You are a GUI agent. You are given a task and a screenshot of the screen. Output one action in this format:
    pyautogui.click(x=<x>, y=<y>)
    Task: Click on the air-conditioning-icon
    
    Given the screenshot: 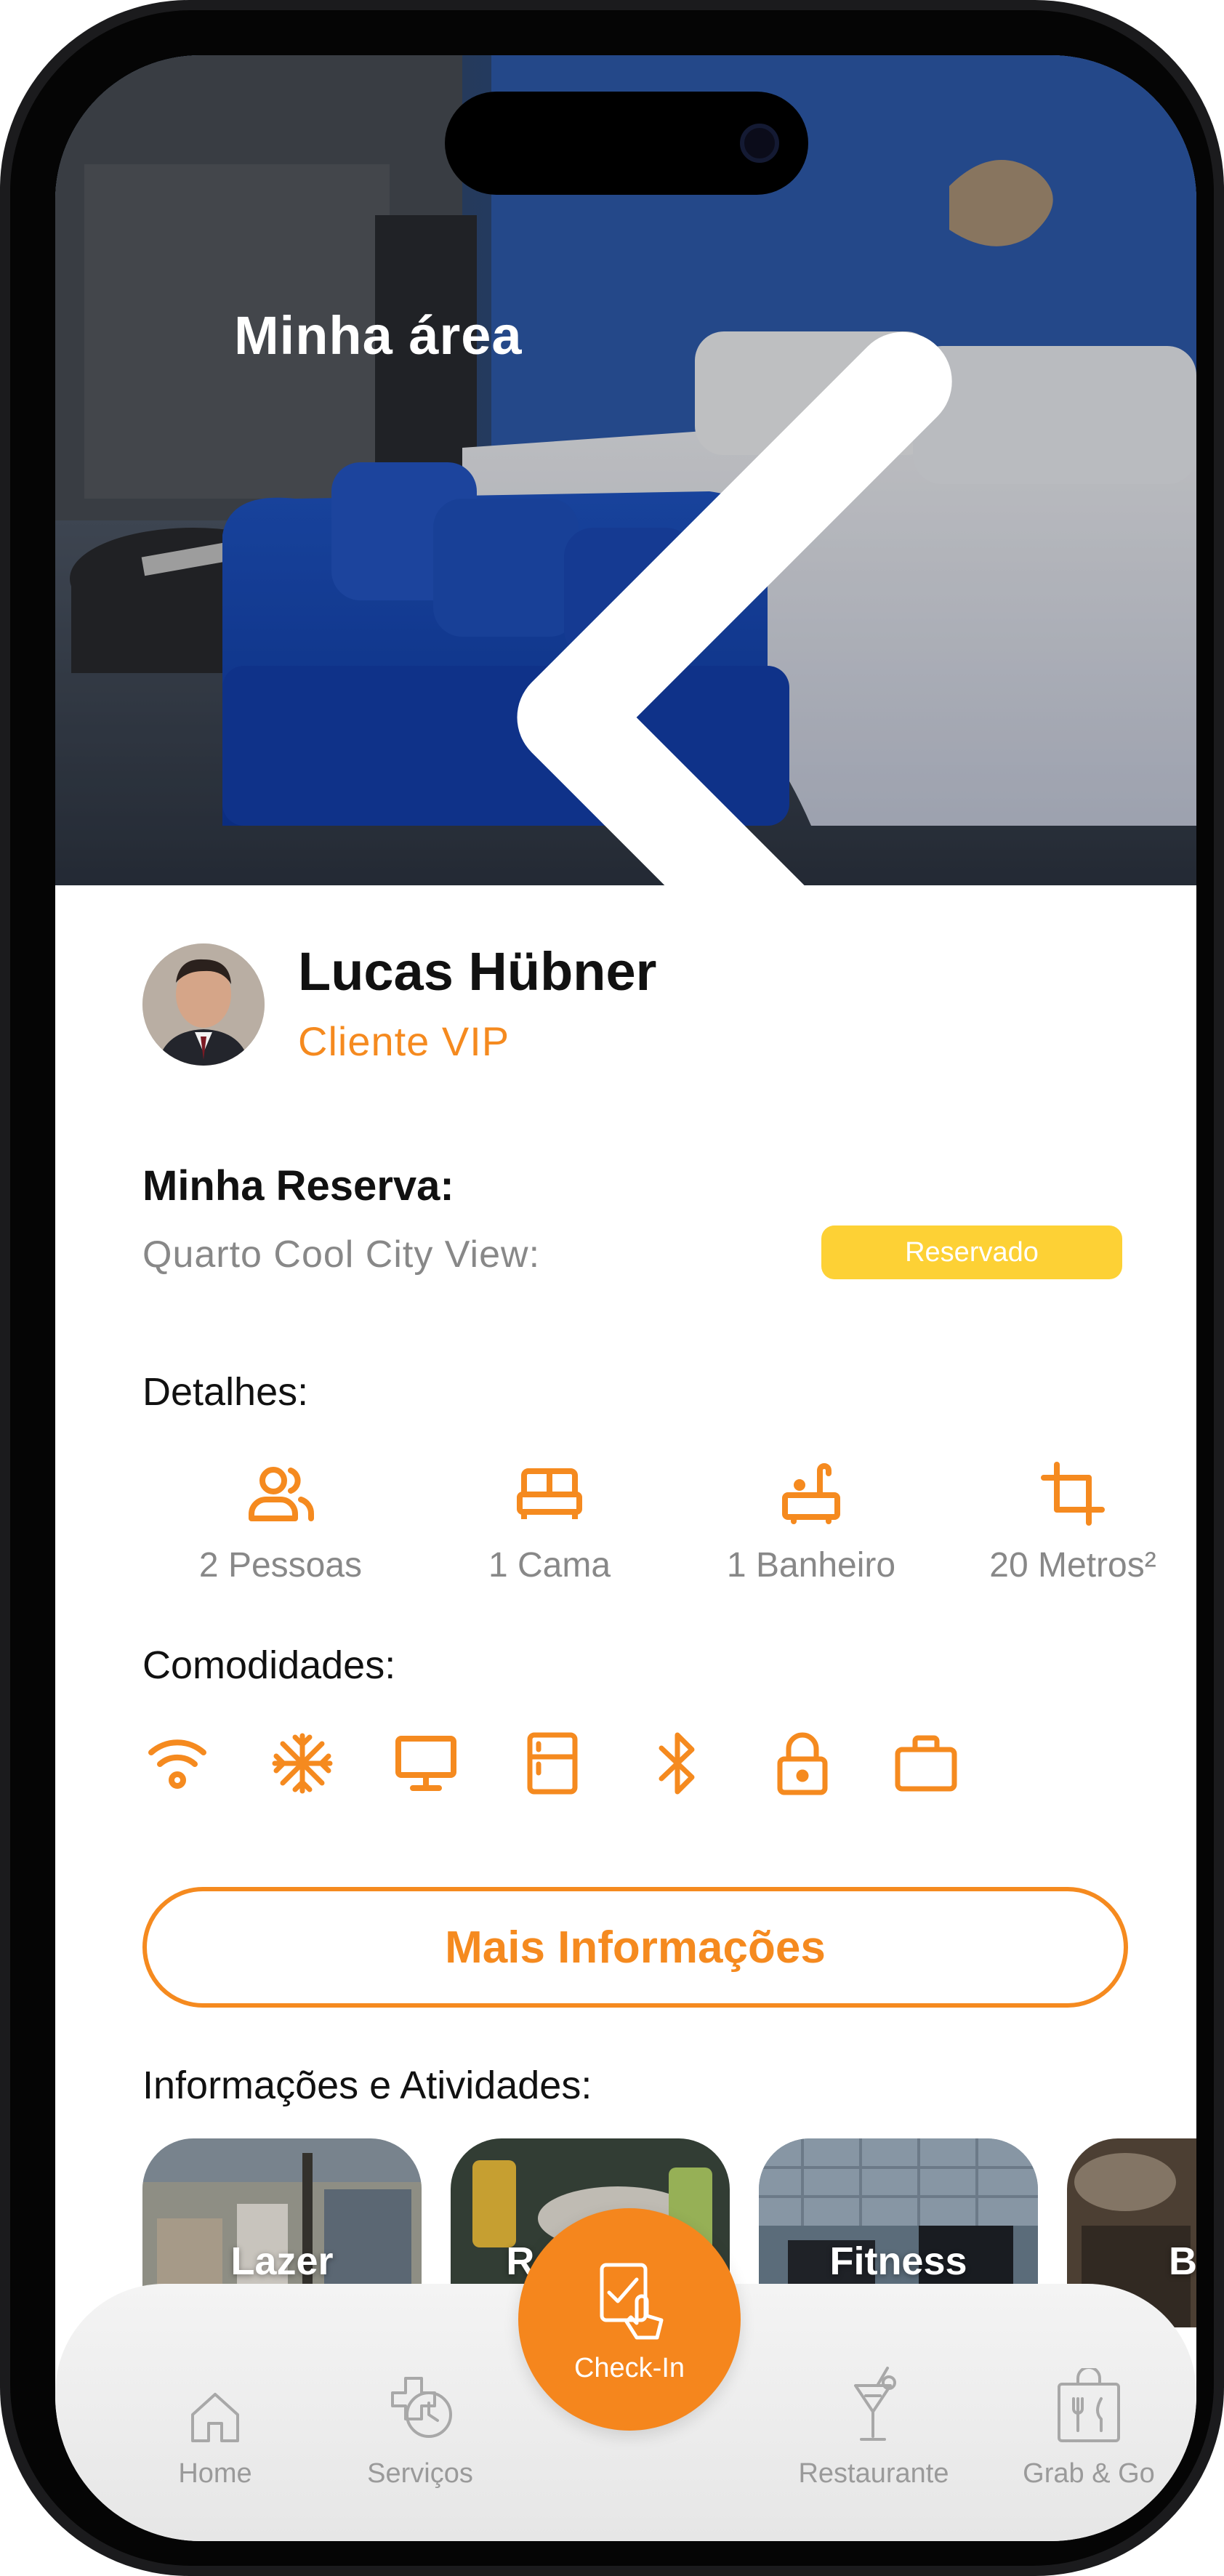 What is the action you would take?
    pyautogui.click(x=302, y=1763)
    